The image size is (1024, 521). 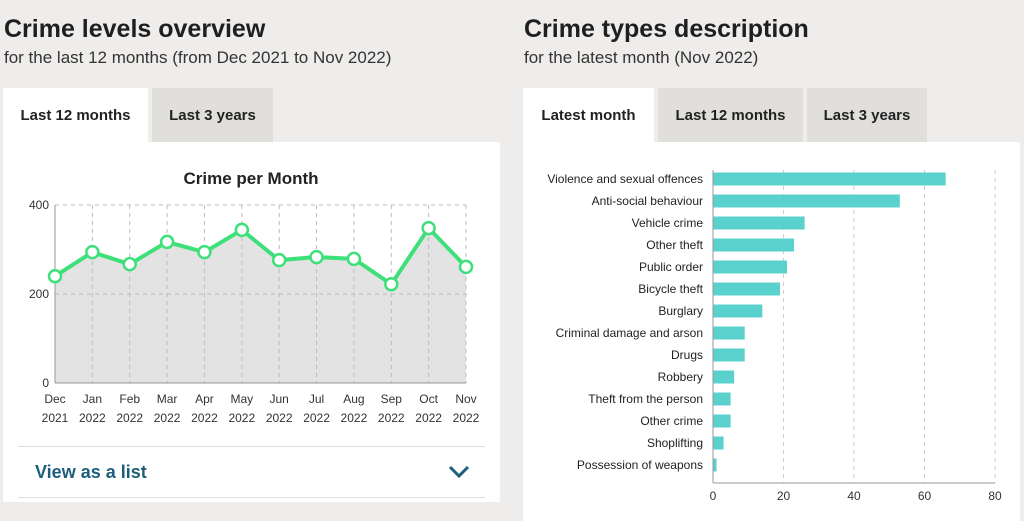 I want to click on x-tick-label: Sep, so click(x=392, y=399).